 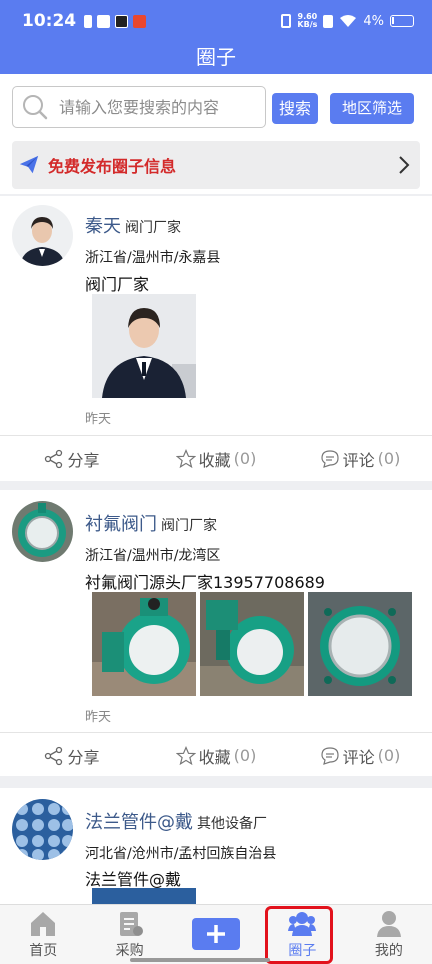 I want to click on post-text: 阀门厂家, so click(x=117, y=284).